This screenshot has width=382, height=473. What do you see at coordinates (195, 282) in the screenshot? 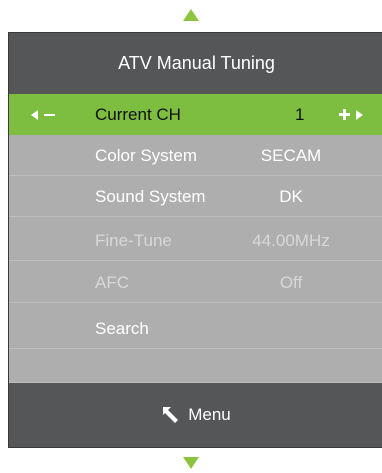
I see `afc-row: AFC Off` at bounding box center [195, 282].